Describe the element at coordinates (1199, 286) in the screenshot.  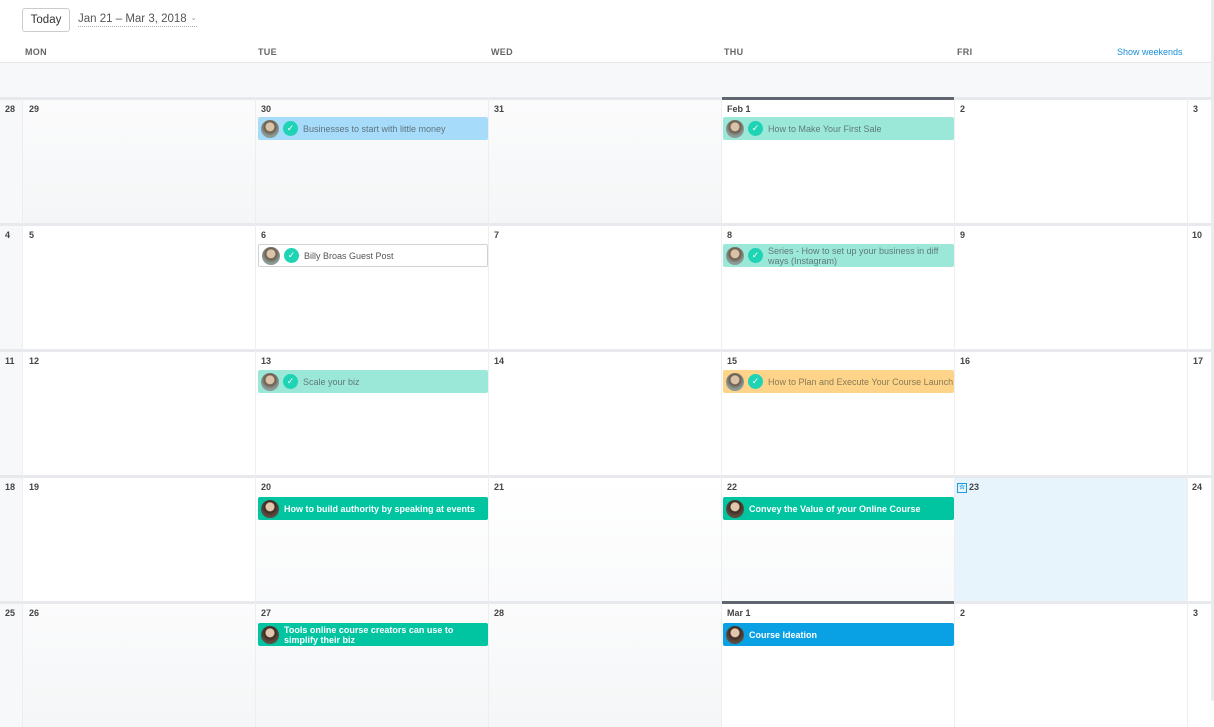
I see `day-cell-sat: 10` at that location.